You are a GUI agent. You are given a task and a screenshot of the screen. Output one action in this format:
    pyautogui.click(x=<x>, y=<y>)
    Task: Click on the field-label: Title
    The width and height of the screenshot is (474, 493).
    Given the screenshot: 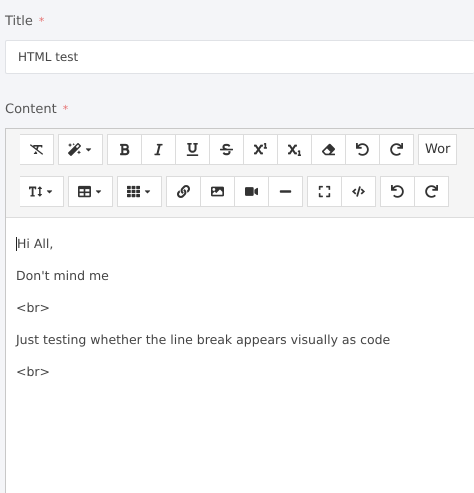 What is the action you would take?
    pyautogui.click(x=19, y=21)
    